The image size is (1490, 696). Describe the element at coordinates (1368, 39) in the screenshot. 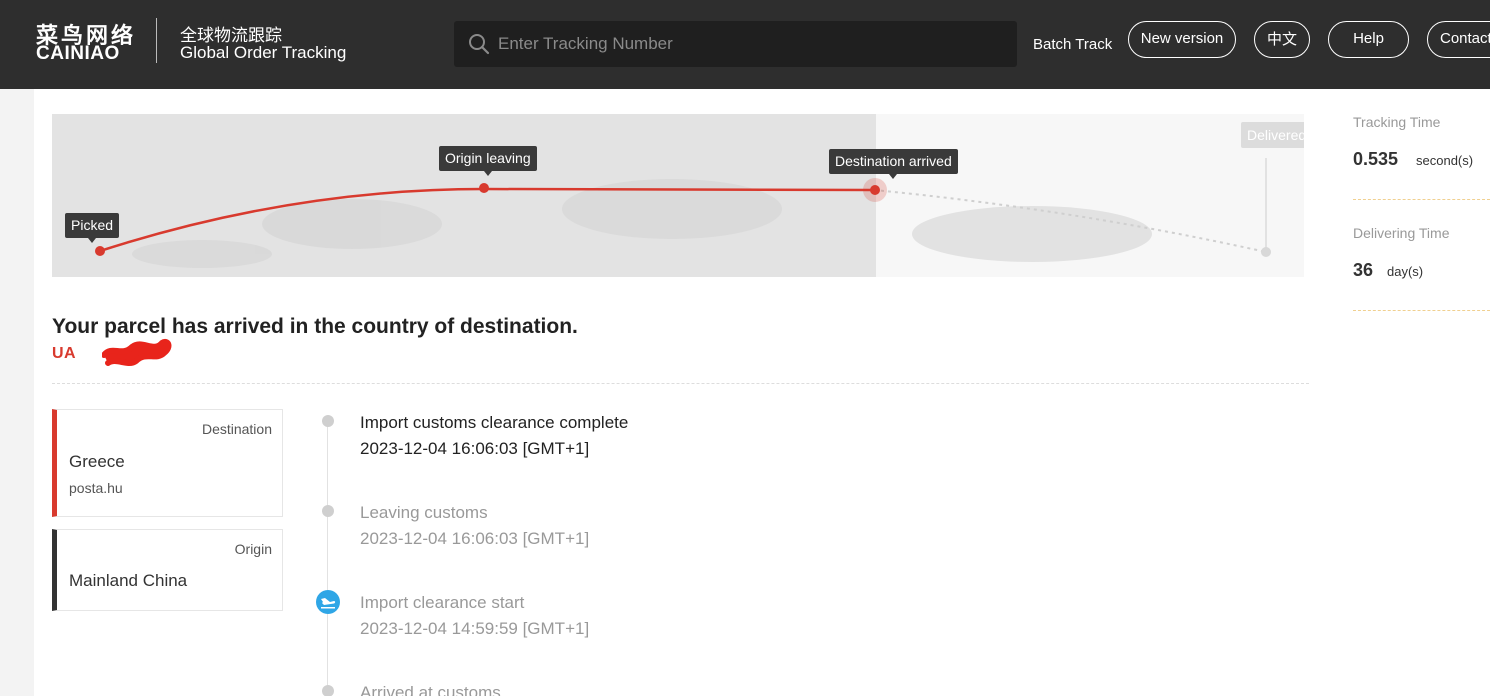

I see `help-button: Help` at that location.